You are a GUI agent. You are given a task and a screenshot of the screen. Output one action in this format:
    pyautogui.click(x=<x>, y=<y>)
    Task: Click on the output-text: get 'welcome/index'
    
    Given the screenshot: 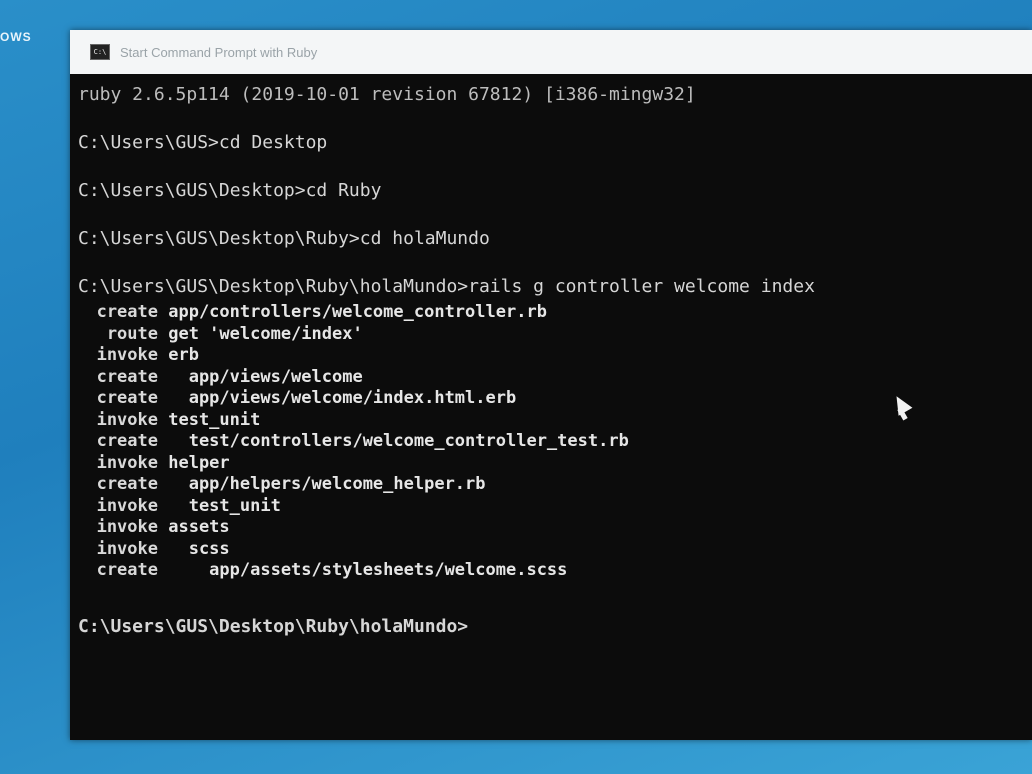 What is the action you would take?
    pyautogui.click(x=260, y=333)
    